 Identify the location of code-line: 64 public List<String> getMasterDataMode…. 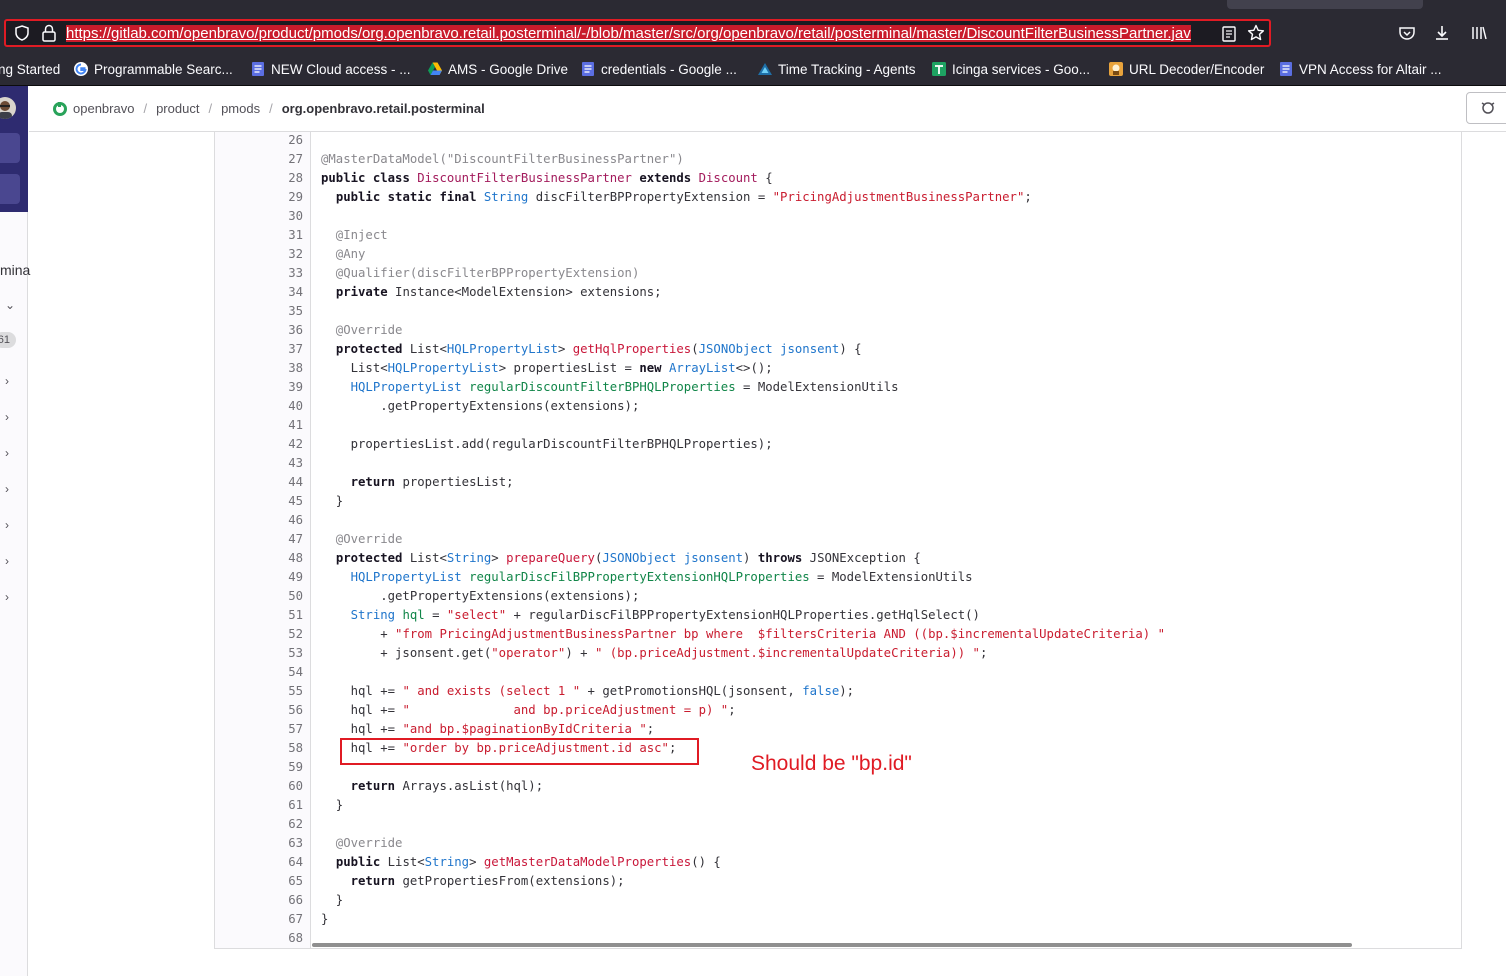
(838, 862).